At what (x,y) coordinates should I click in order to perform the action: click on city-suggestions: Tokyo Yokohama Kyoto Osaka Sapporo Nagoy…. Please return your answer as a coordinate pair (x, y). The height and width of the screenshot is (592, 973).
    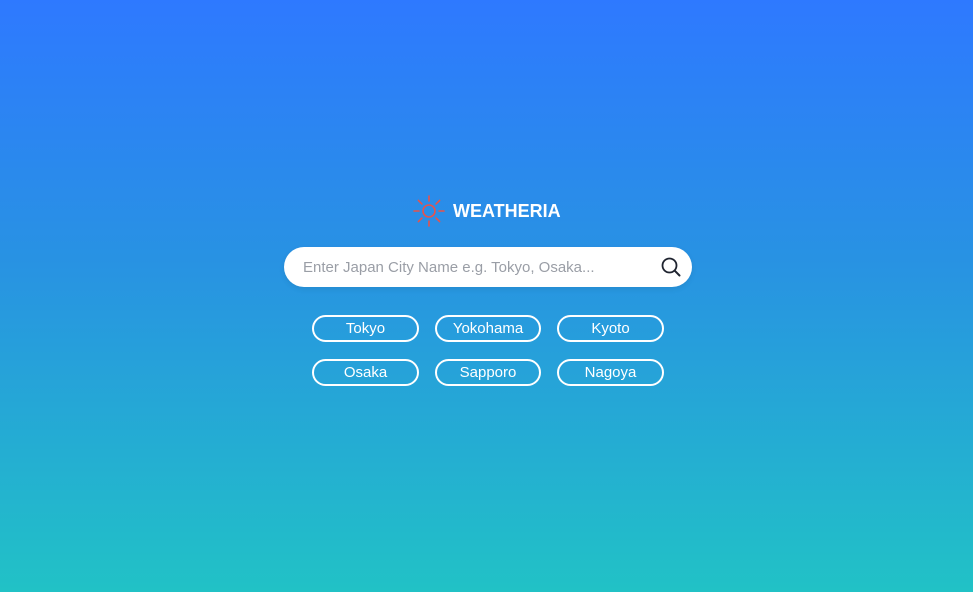
    Looking at the image, I should click on (488, 350).